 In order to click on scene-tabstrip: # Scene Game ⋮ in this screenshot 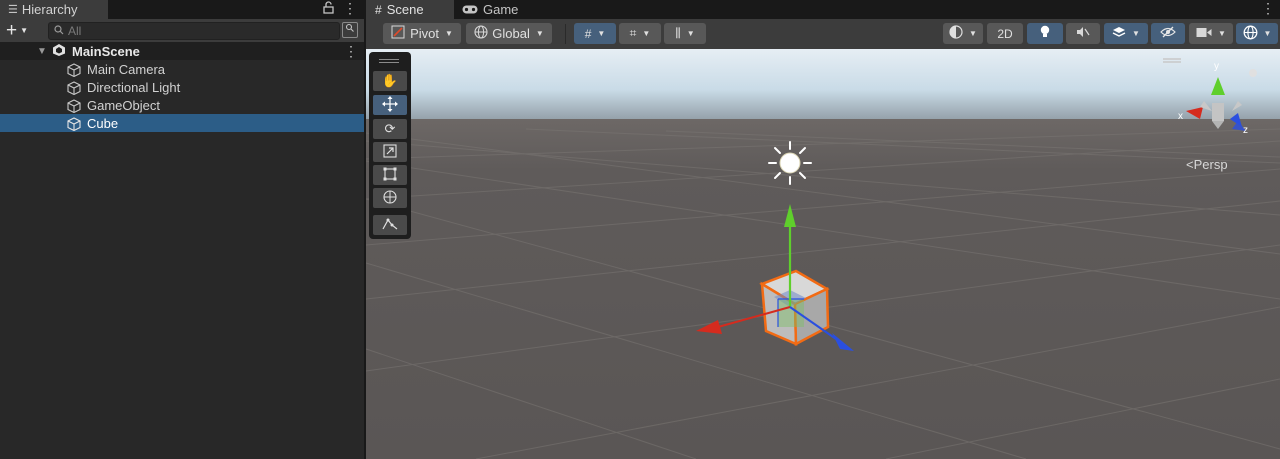, I will do `click(823, 9)`.